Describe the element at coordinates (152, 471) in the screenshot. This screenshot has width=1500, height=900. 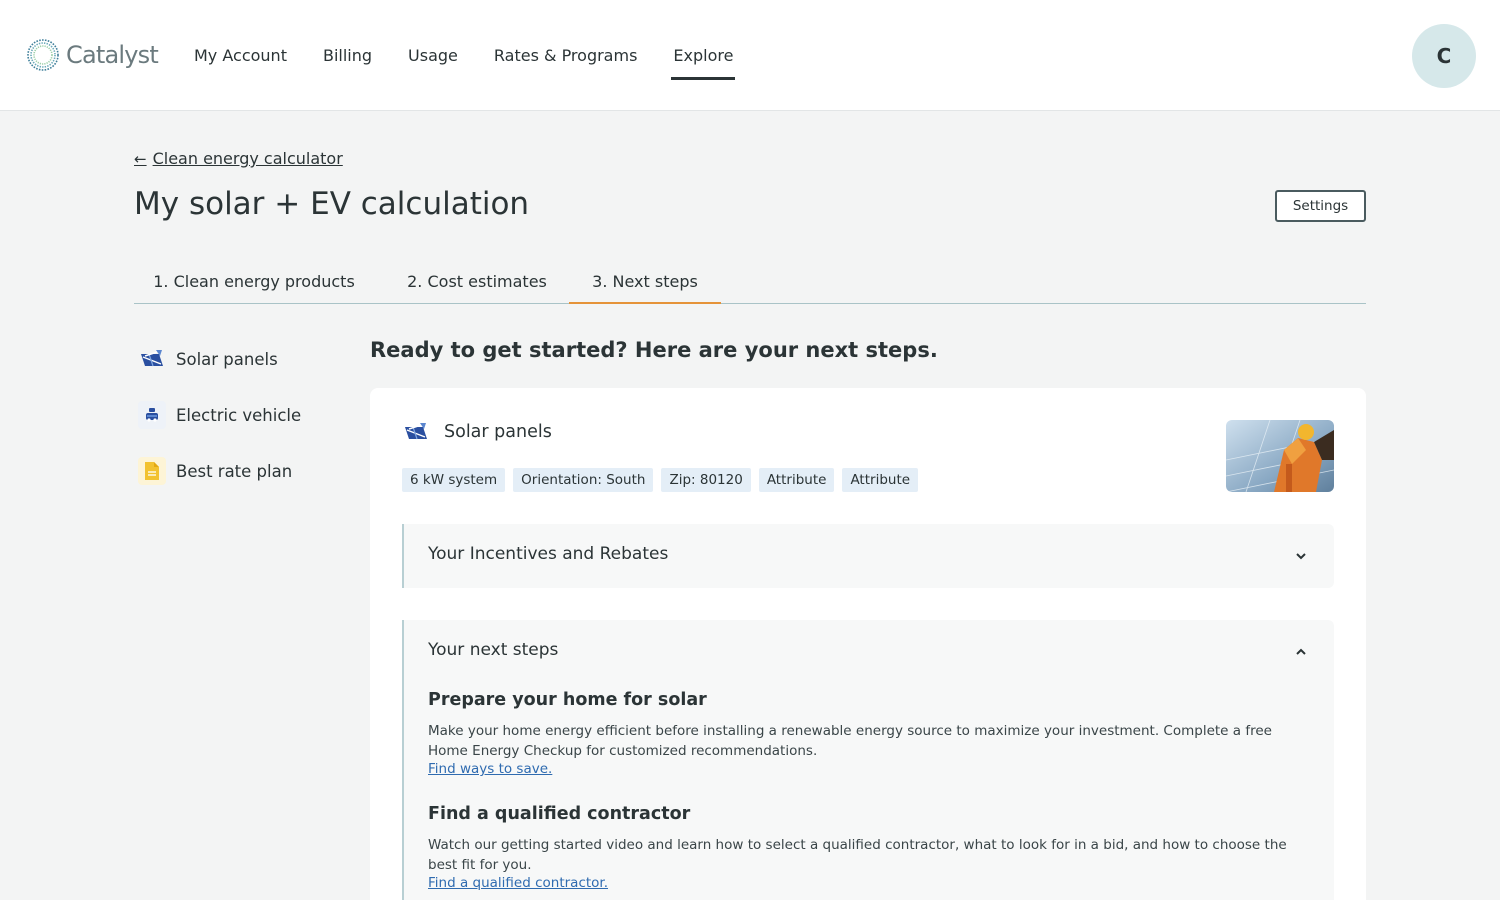
I see `document-icon` at that location.